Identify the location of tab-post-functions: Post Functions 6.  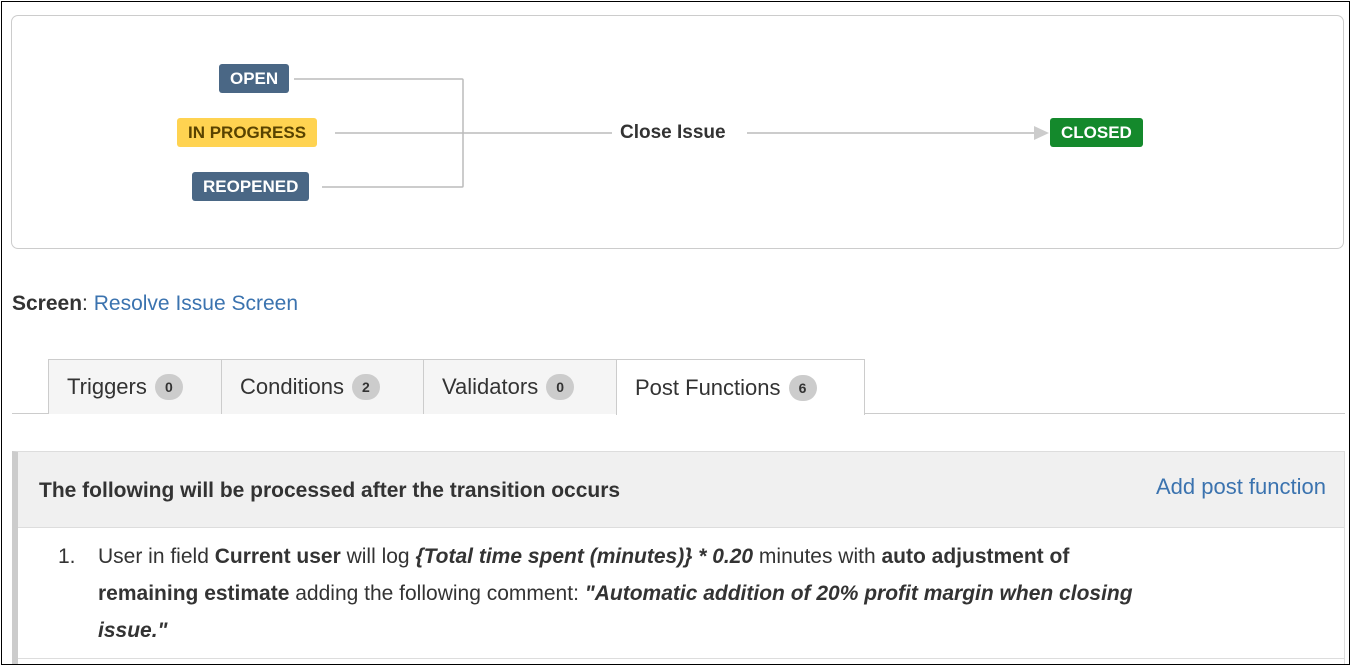
(740, 387).